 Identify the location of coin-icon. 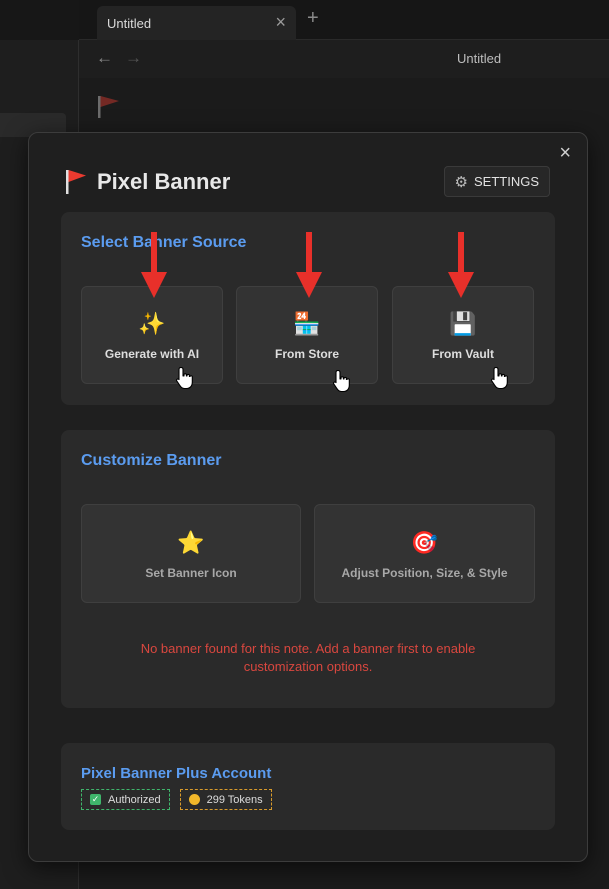
(194, 799).